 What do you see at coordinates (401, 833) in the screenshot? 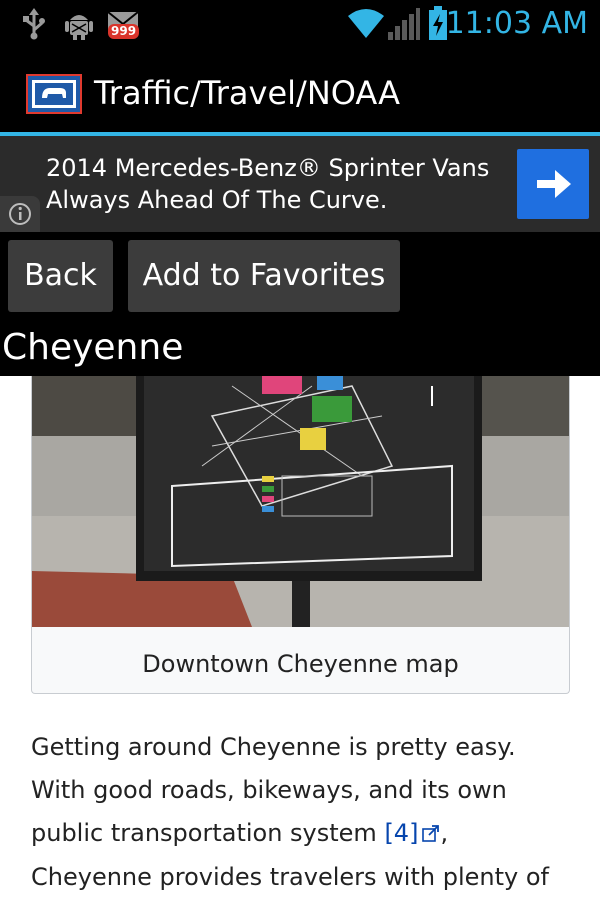
I see `reference-link: [4]` at bounding box center [401, 833].